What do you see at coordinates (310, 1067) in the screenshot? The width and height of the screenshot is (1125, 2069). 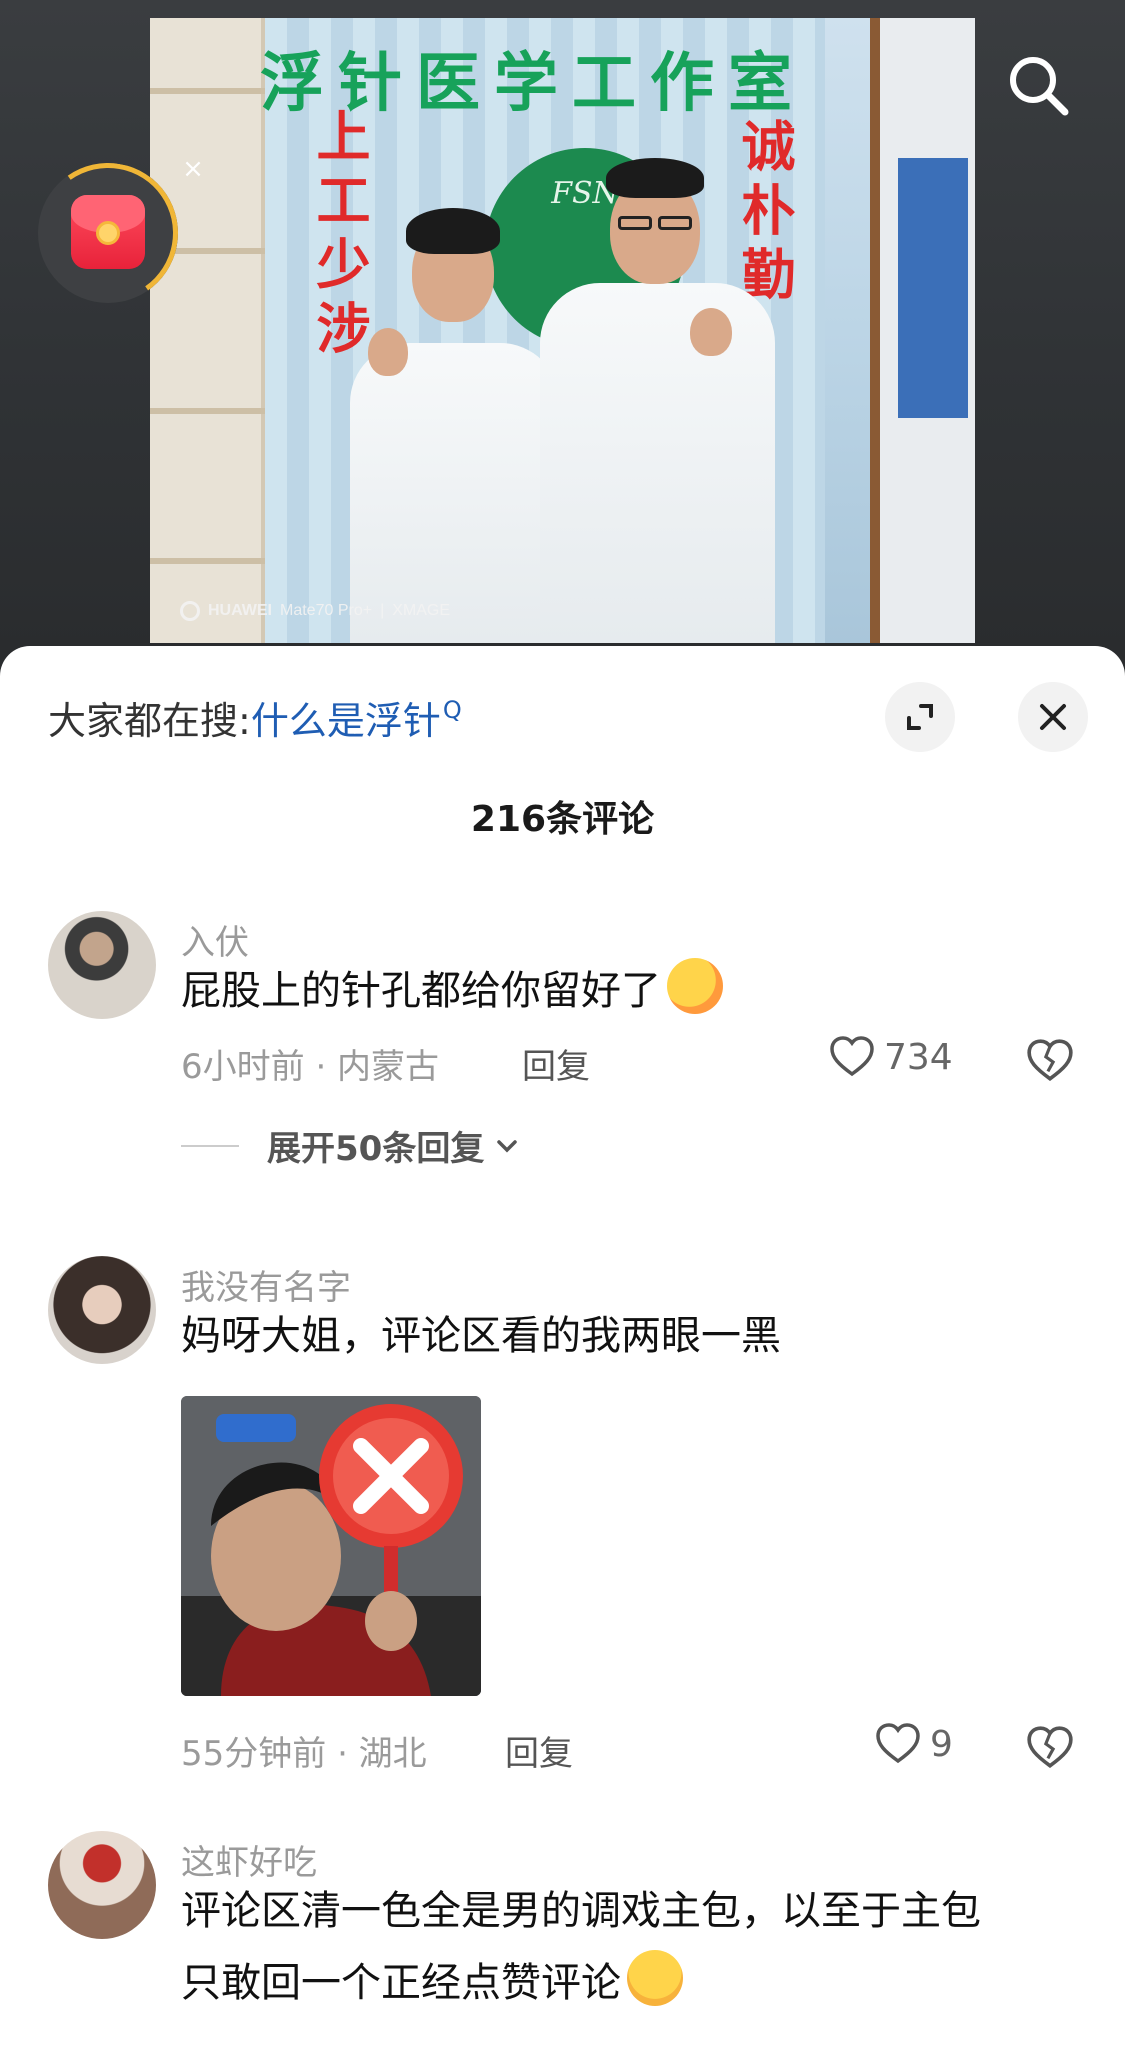 I see `comment-time-location: 6小时前 · 内蒙古` at bounding box center [310, 1067].